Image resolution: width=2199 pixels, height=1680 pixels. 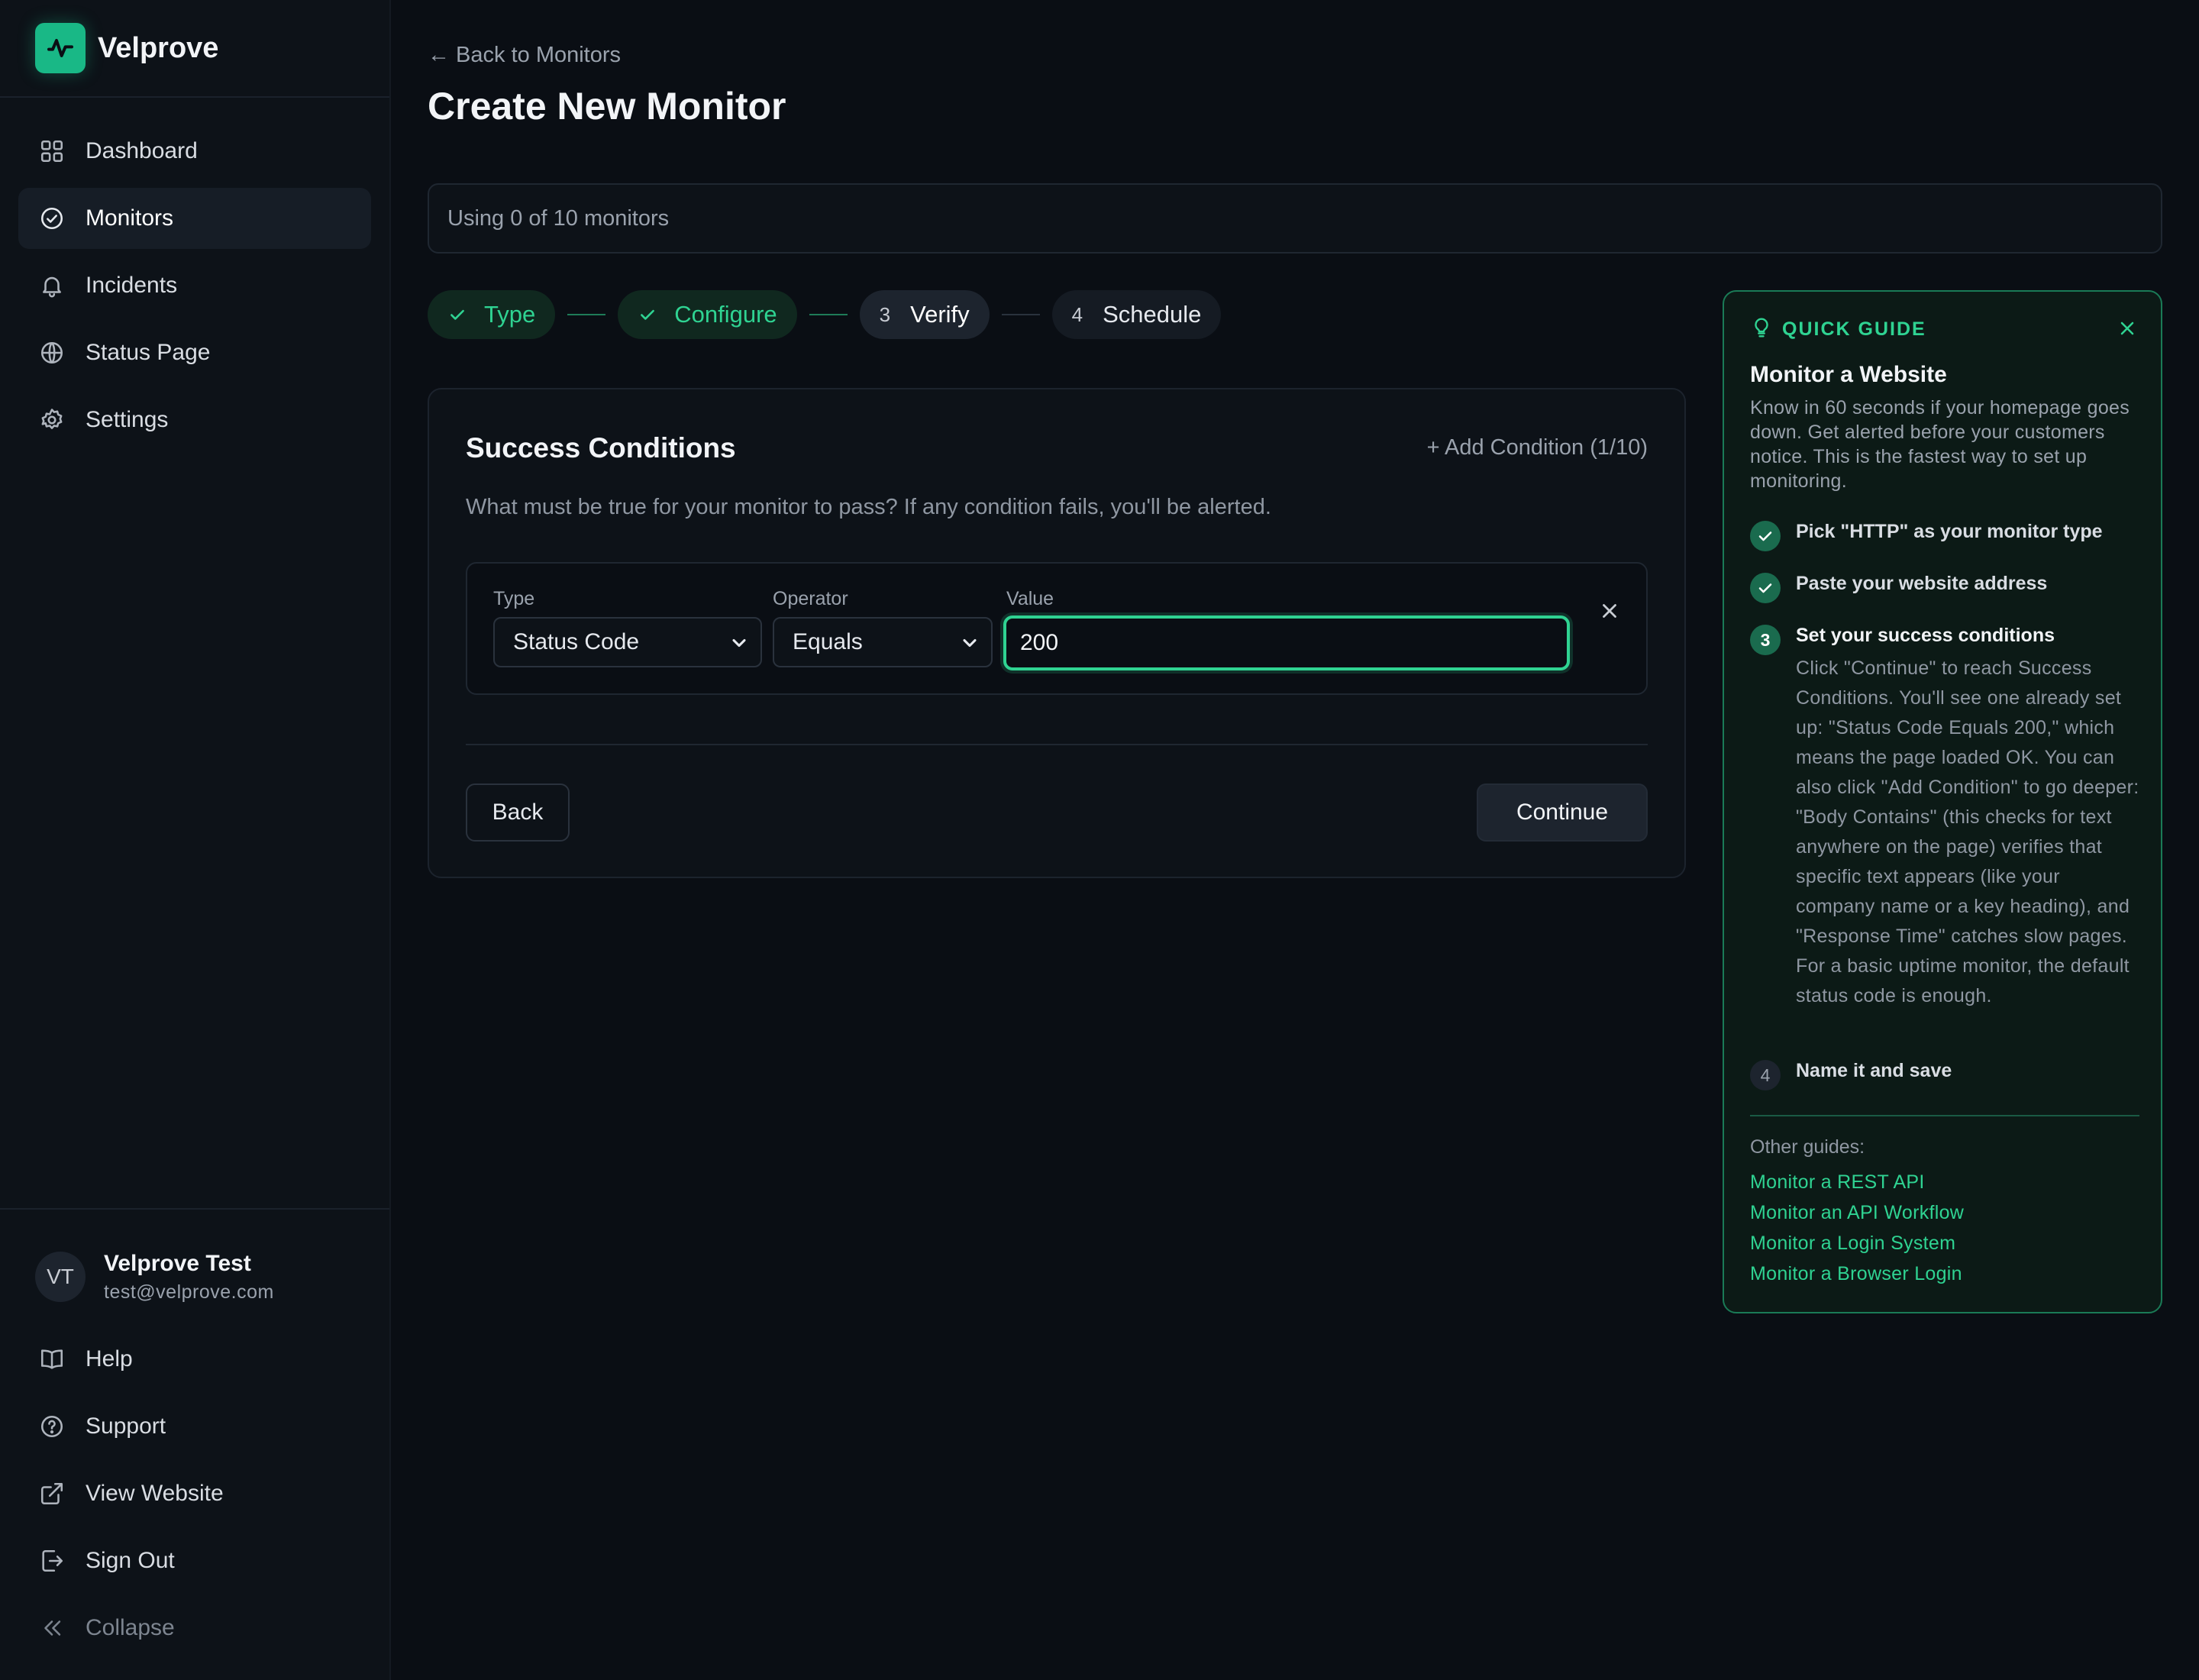 I want to click on sidebar-item-label: Incidents, so click(x=132, y=286).